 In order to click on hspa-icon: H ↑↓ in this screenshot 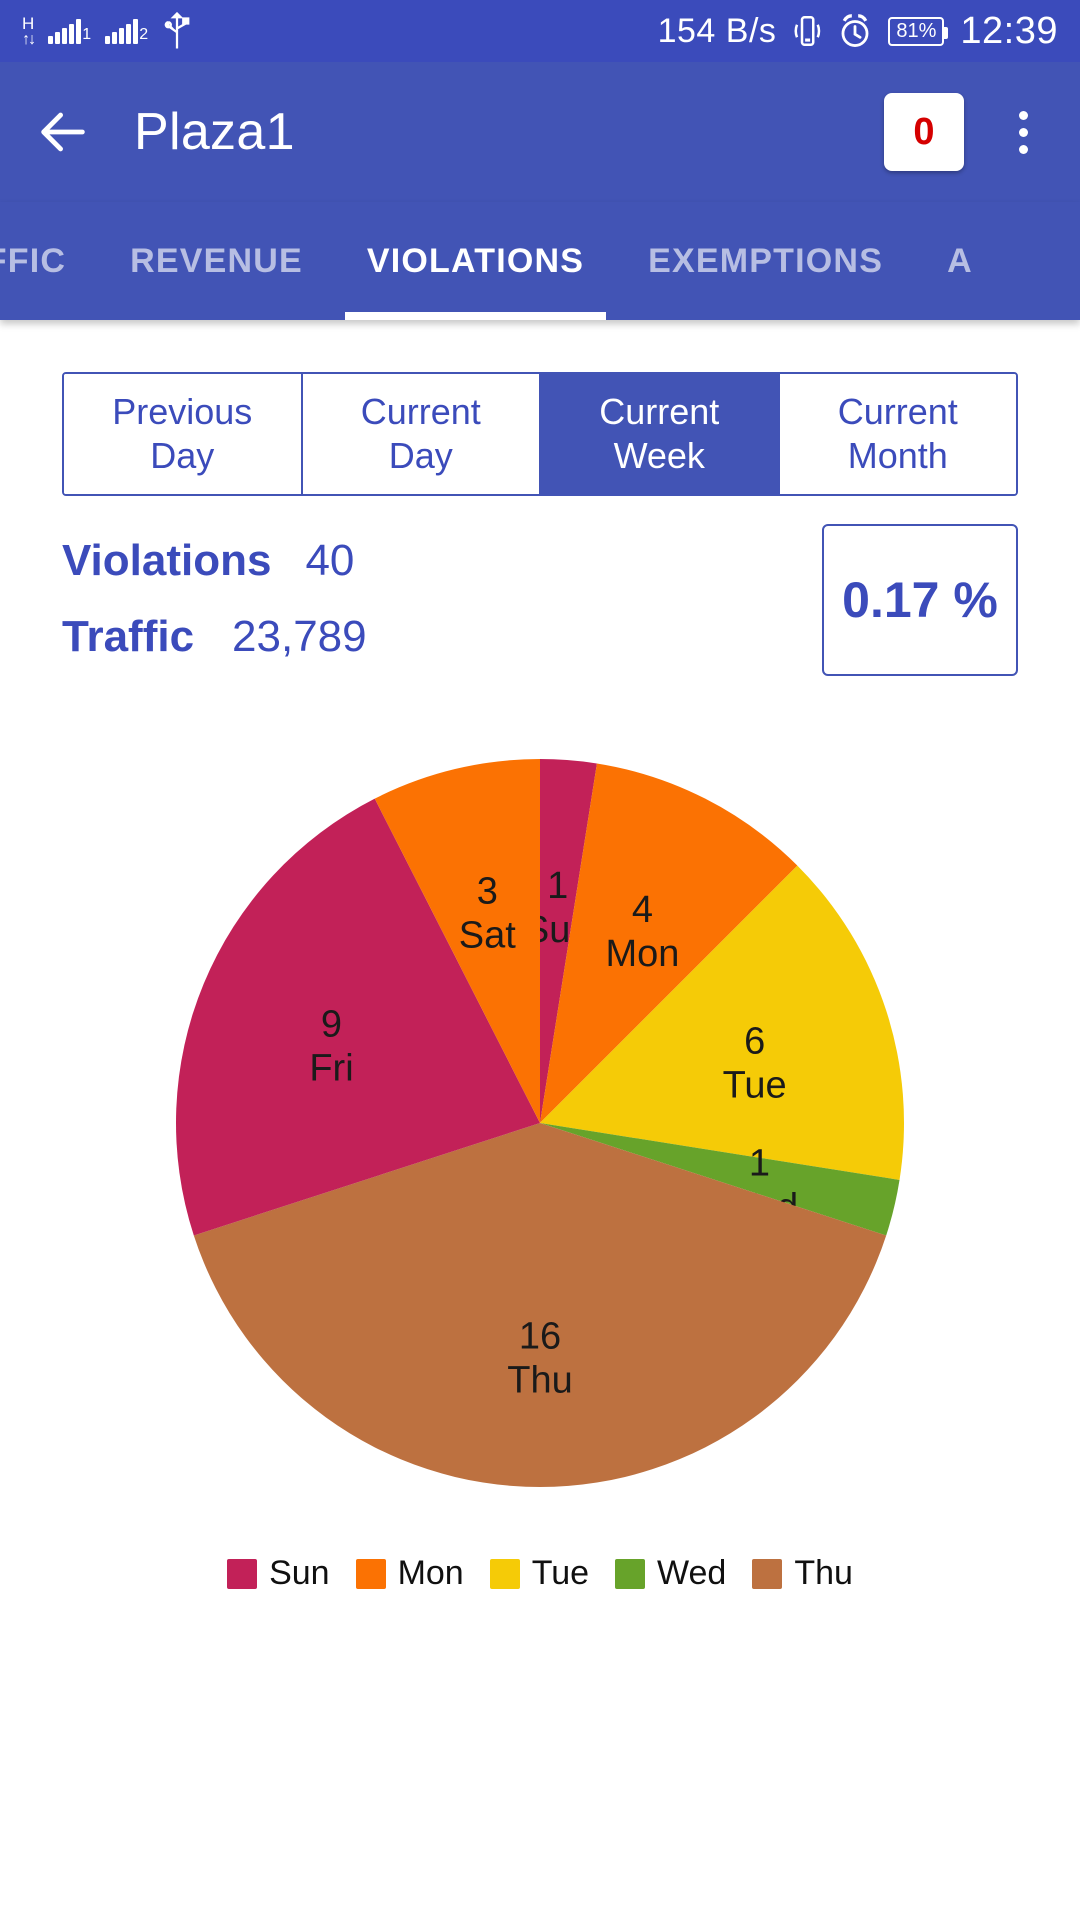, I will do `click(29, 30)`.